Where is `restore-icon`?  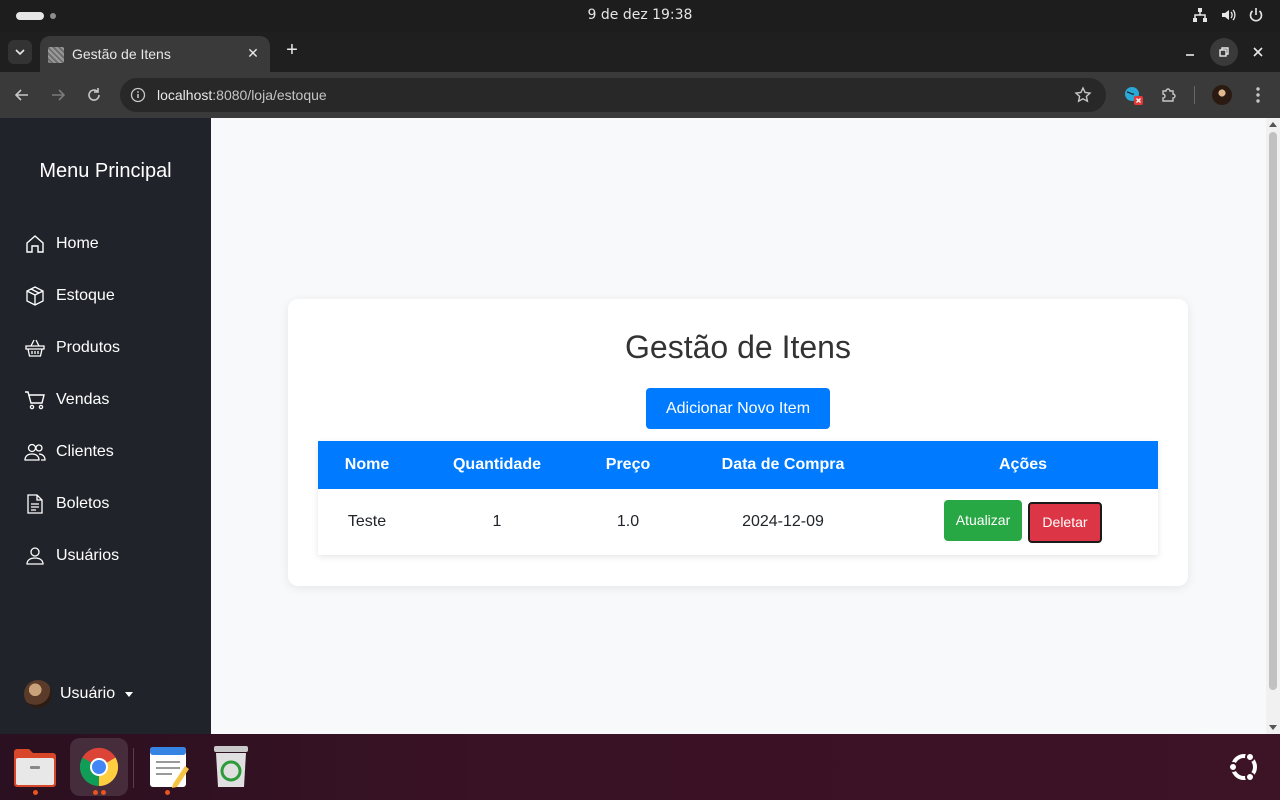
restore-icon is located at coordinates (1224, 52).